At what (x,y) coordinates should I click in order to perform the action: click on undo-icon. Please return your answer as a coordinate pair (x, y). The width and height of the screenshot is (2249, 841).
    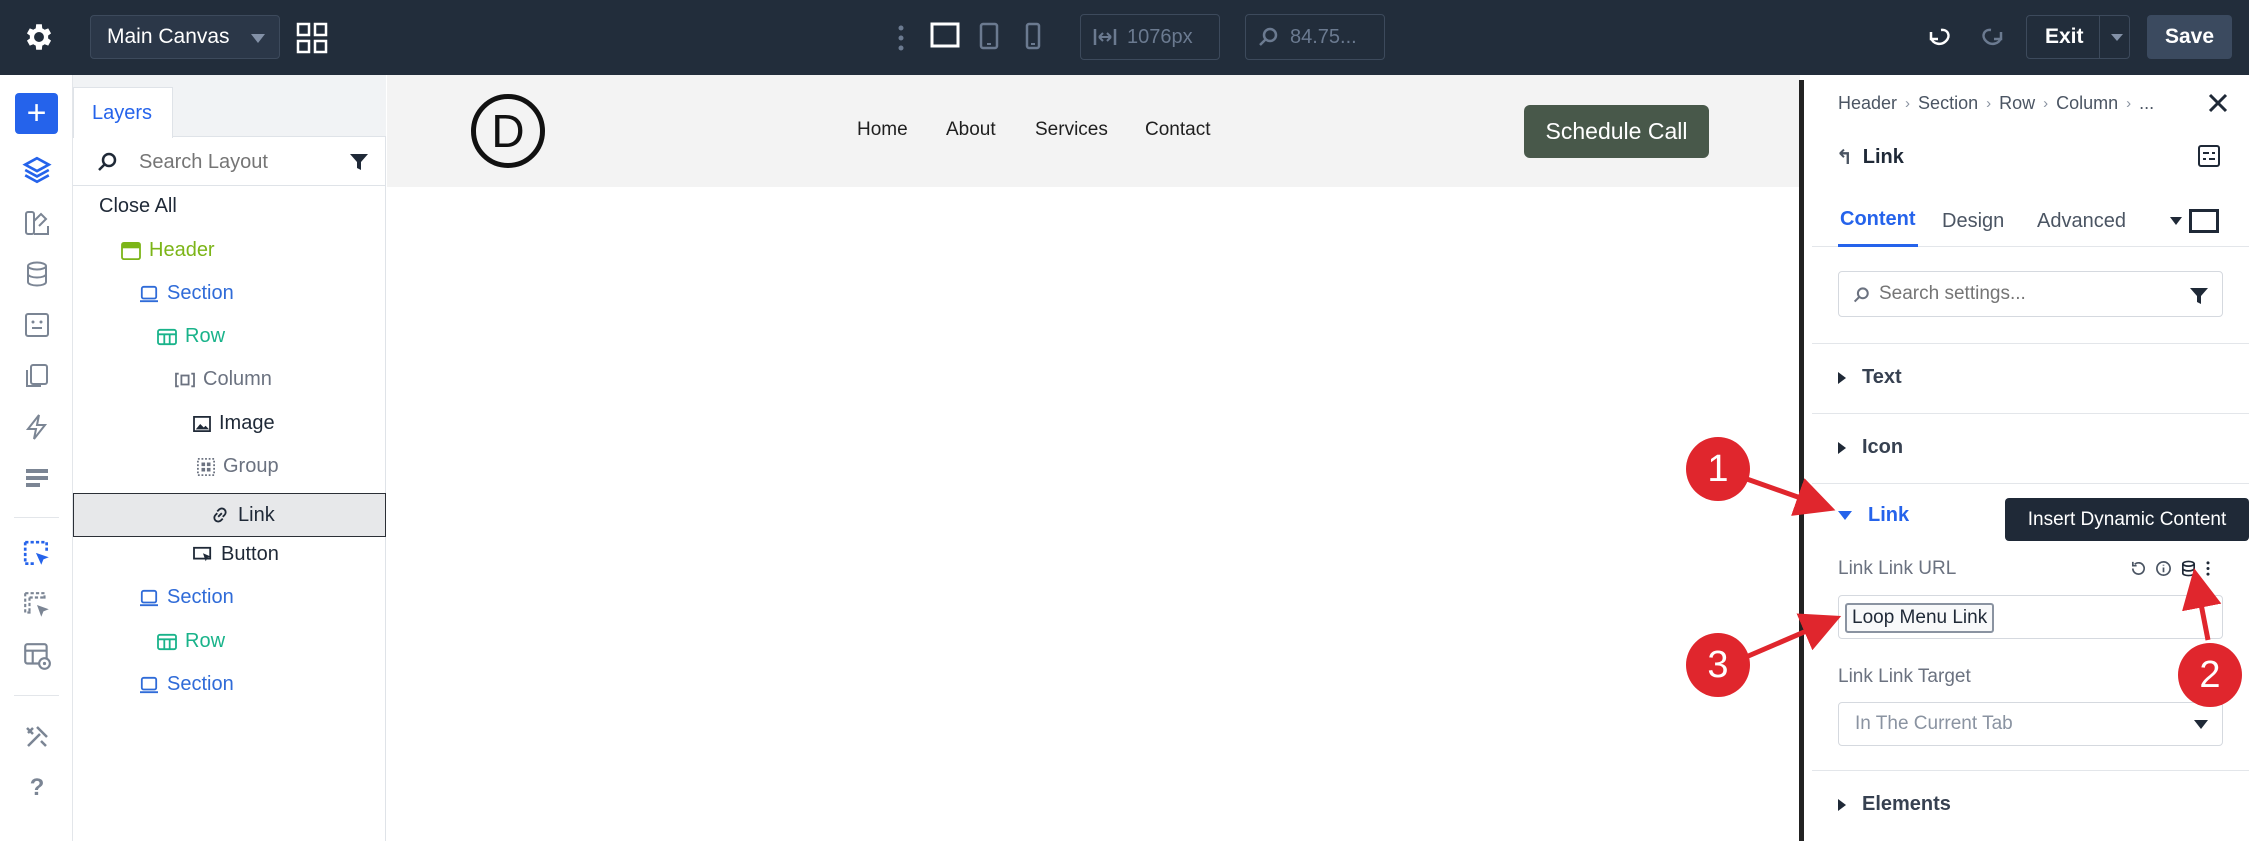
    Looking at the image, I should click on (1941, 37).